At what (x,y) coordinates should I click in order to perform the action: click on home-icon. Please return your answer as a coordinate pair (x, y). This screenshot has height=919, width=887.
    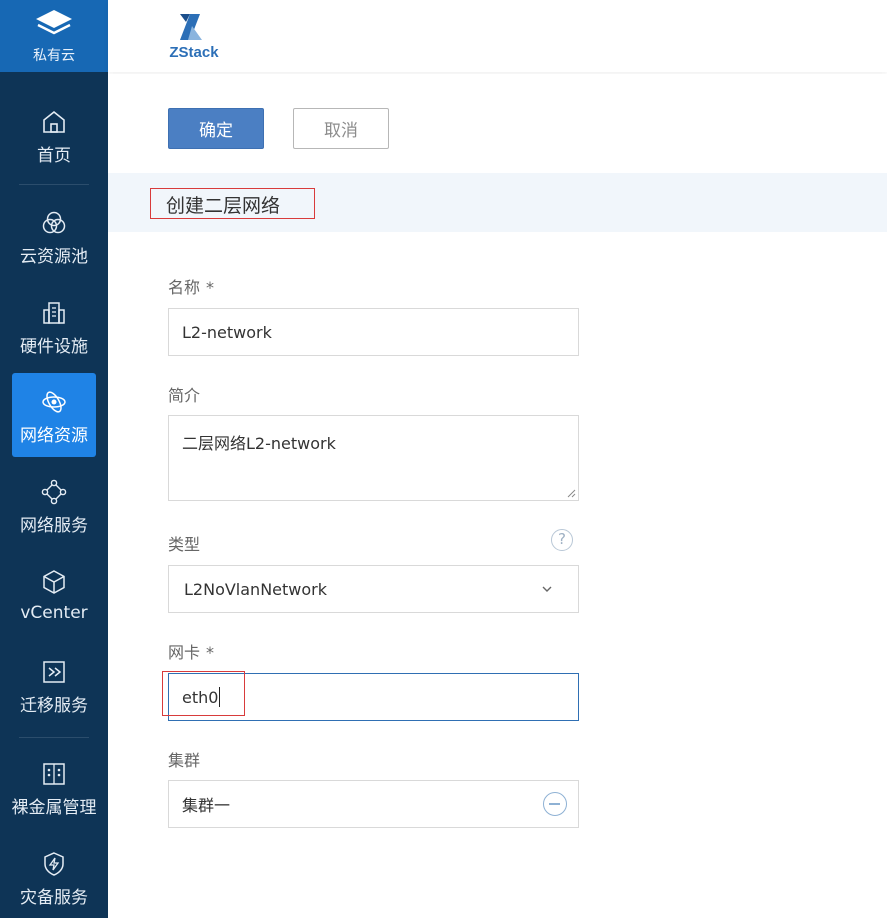
    Looking at the image, I should click on (54, 121).